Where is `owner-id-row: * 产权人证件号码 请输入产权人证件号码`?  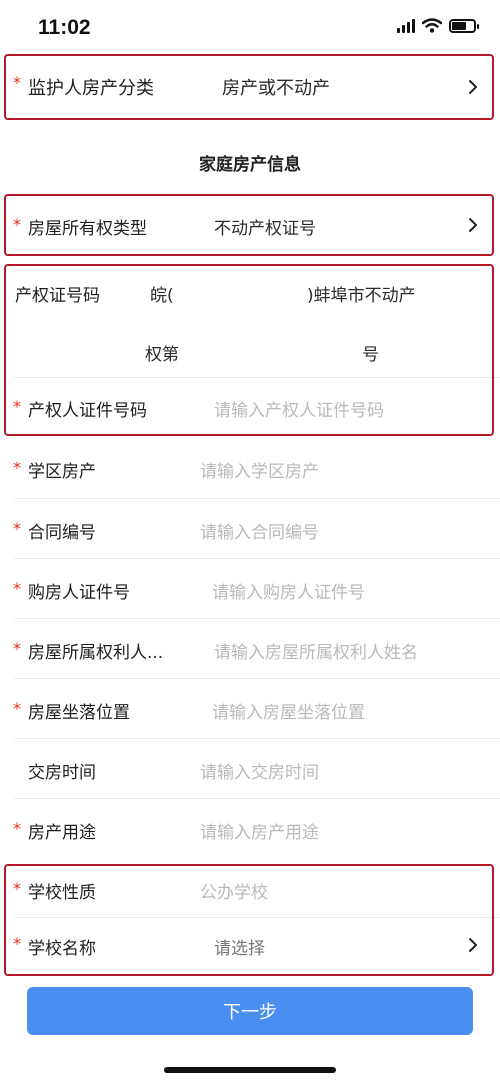
owner-id-row: * 产权人证件号码 请输入产权人证件号码 is located at coordinates (250, 406).